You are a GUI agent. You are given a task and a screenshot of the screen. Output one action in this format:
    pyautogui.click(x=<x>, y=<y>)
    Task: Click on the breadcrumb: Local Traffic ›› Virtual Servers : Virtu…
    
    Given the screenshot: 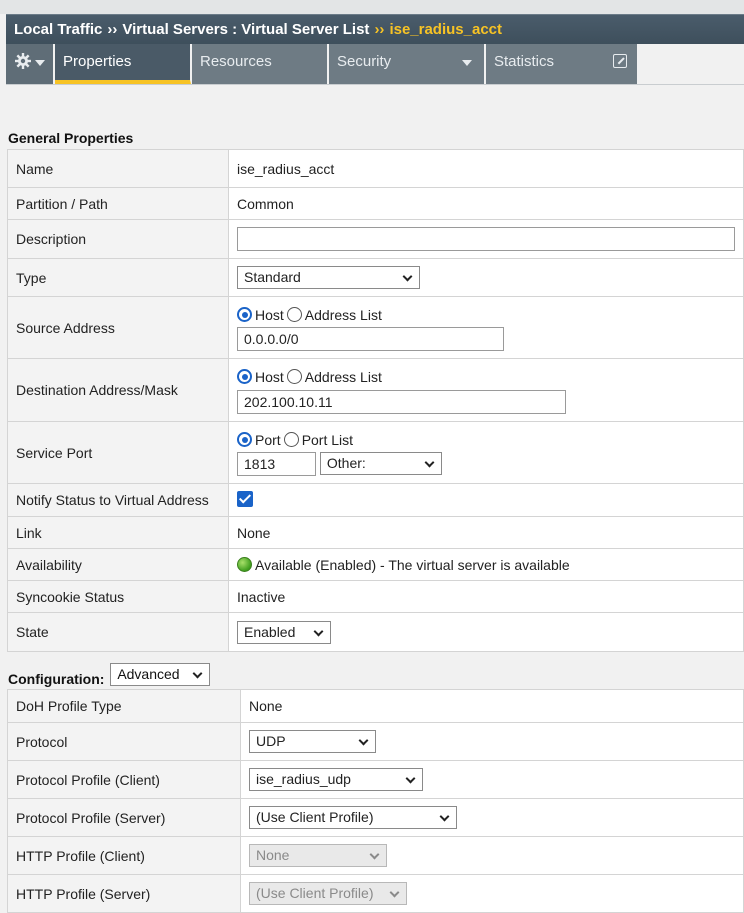 What is the action you would take?
    pyautogui.click(x=375, y=29)
    